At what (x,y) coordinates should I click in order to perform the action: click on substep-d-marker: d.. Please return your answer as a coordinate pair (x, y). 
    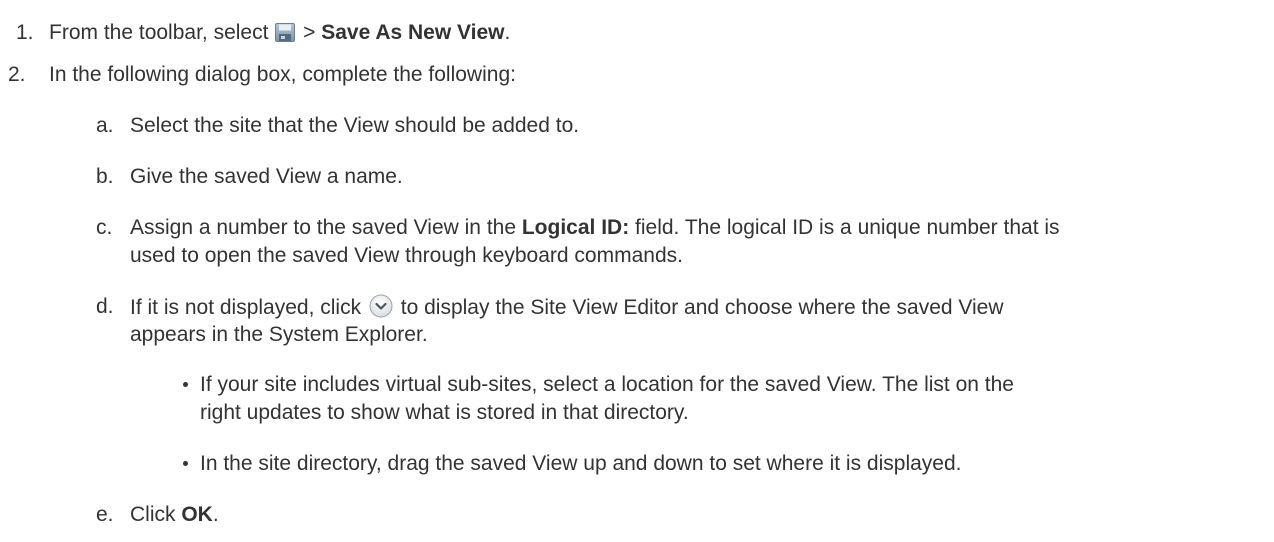
    Looking at the image, I should click on (105, 306).